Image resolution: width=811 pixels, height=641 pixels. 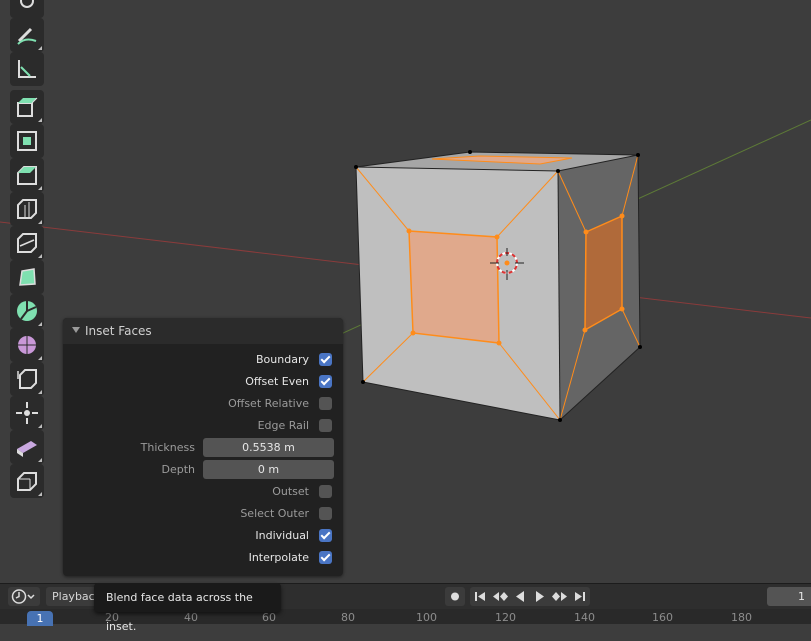 I want to click on depth-row: Depth 0 m, so click(x=203, y=470).